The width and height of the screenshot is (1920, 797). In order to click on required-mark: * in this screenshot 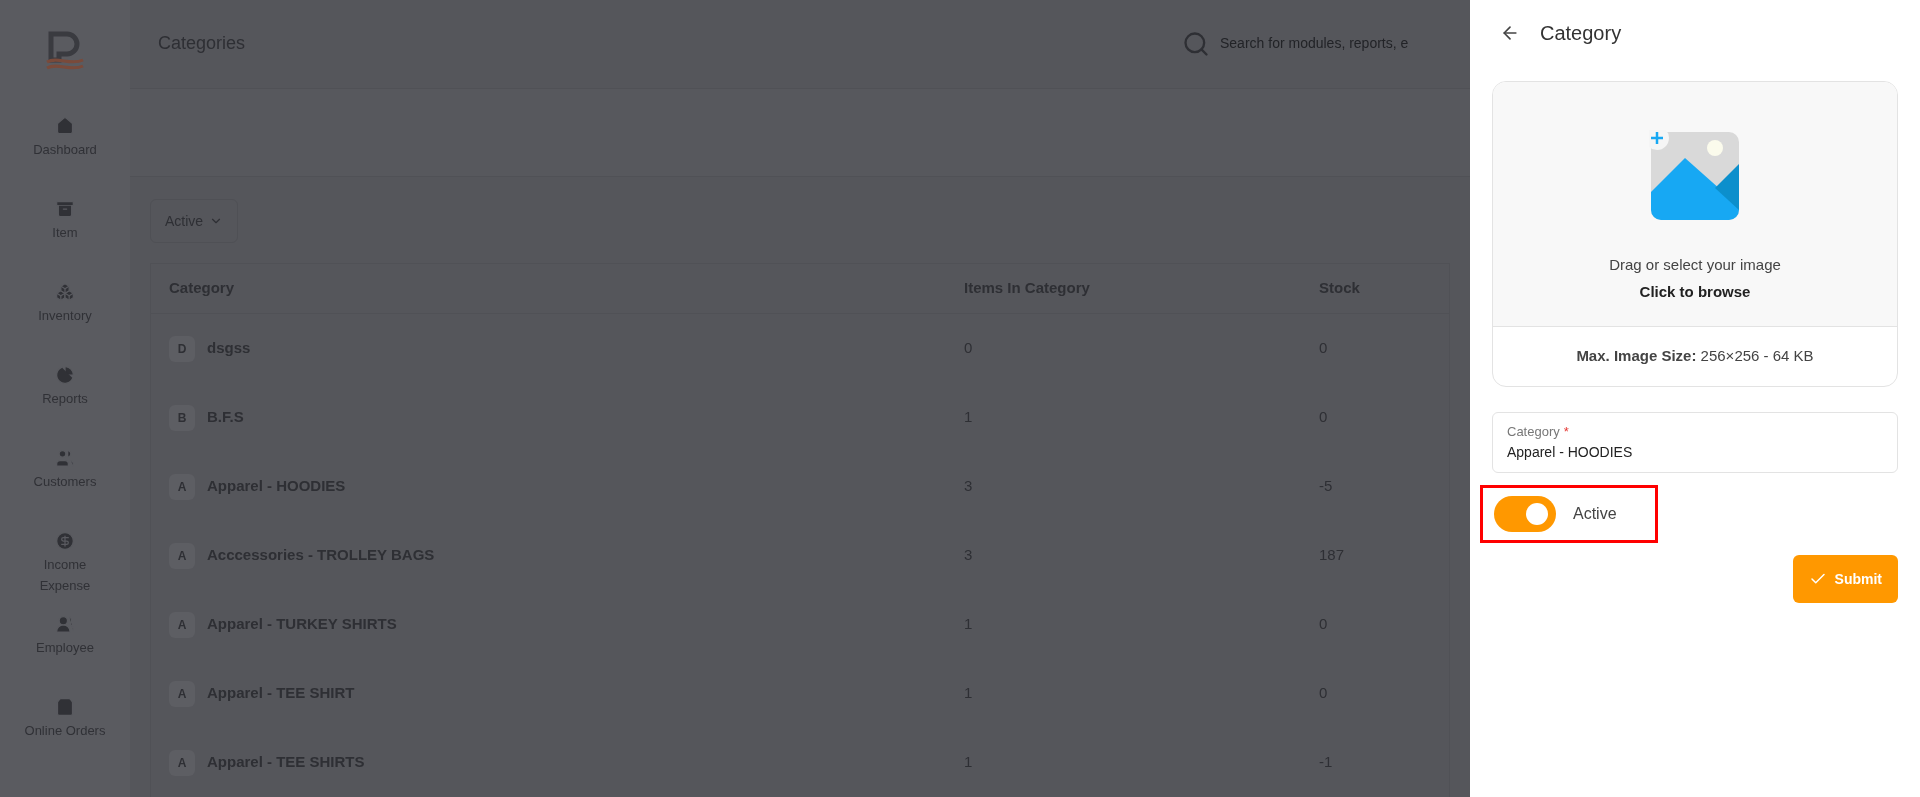, I will do `click(1566, 432)`.